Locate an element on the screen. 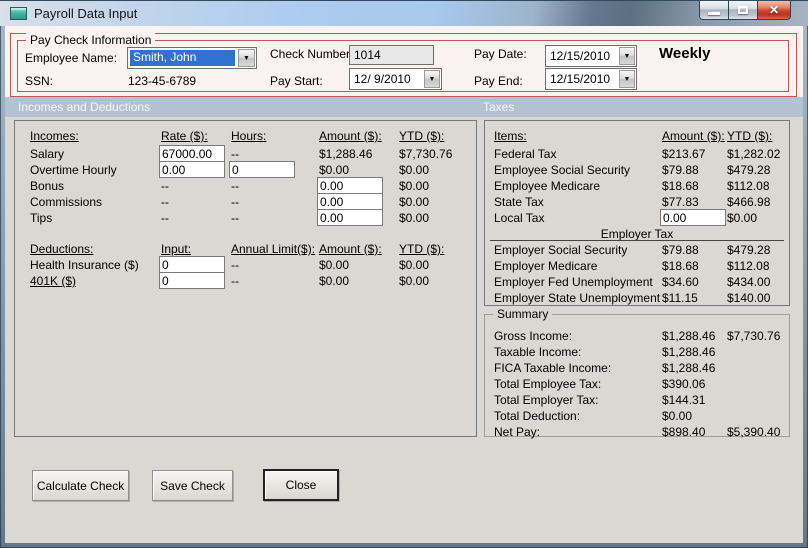 This screenshot has width=808, height=548. section-header-bar: Incomes and Deductions Taxes is located at coordinates (404, 107).